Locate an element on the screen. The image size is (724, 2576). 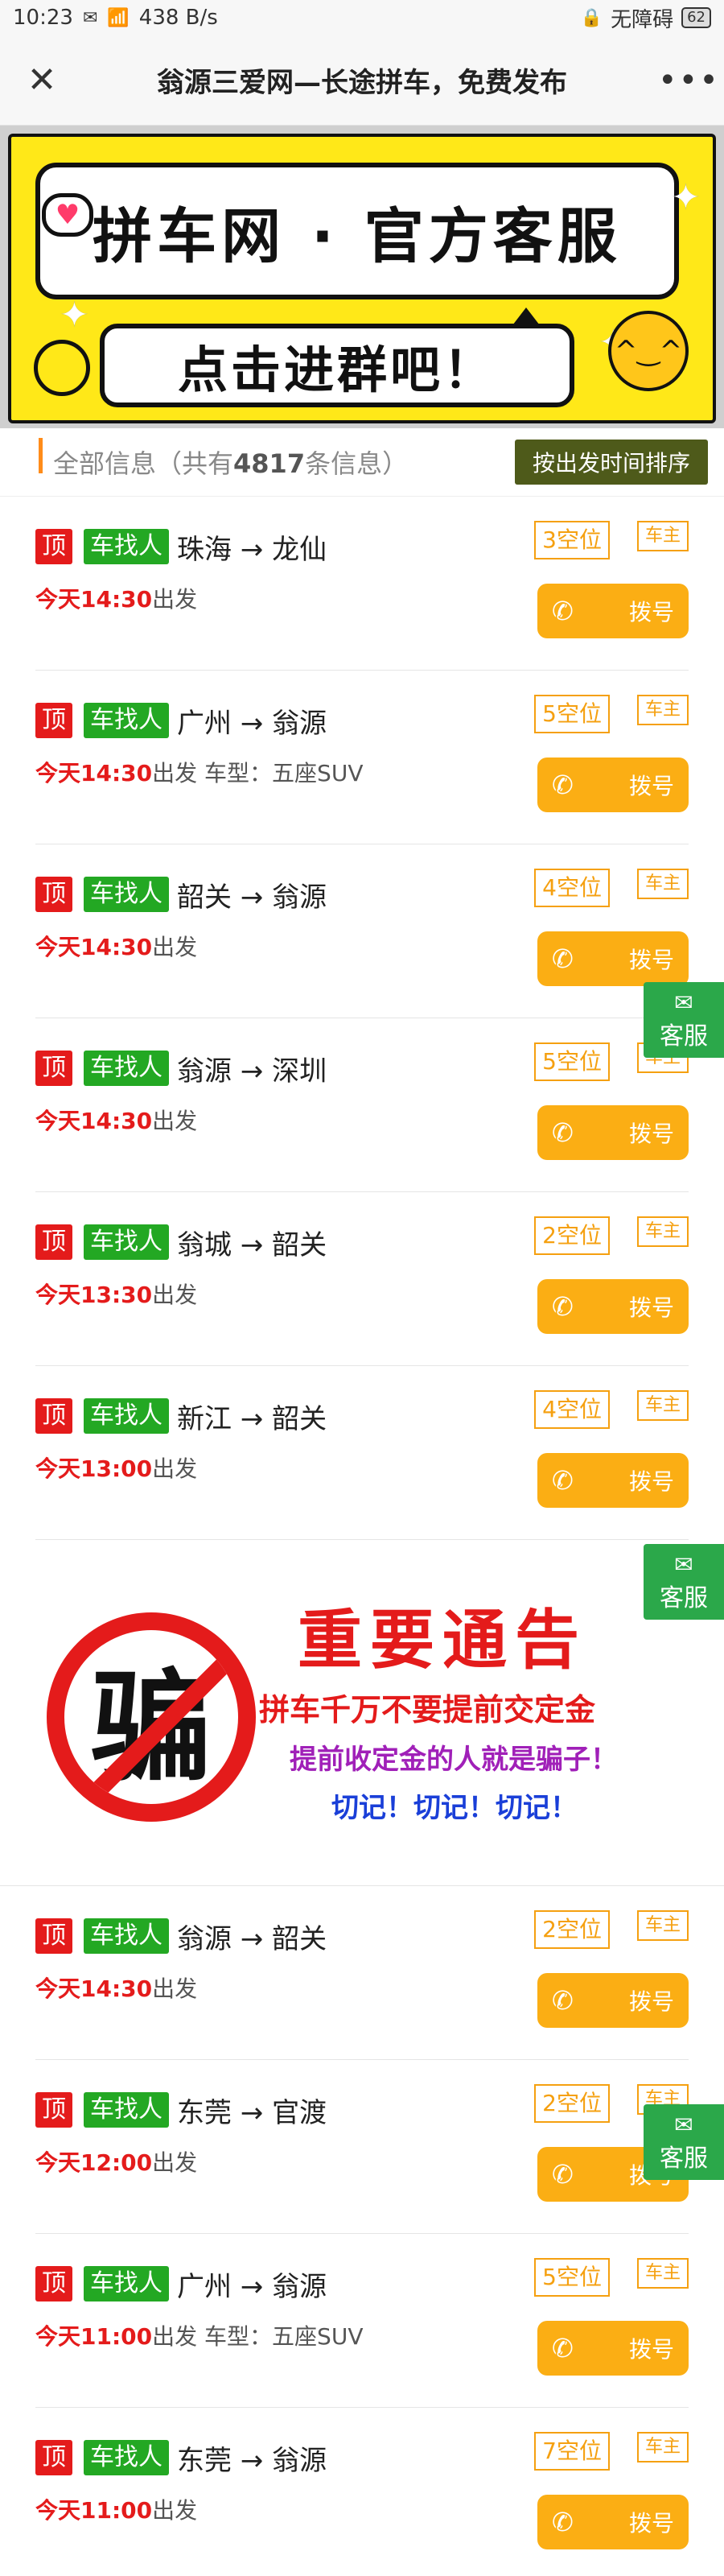
banner-cta: 点击进群吧！ is located at coordinates (336, 370).